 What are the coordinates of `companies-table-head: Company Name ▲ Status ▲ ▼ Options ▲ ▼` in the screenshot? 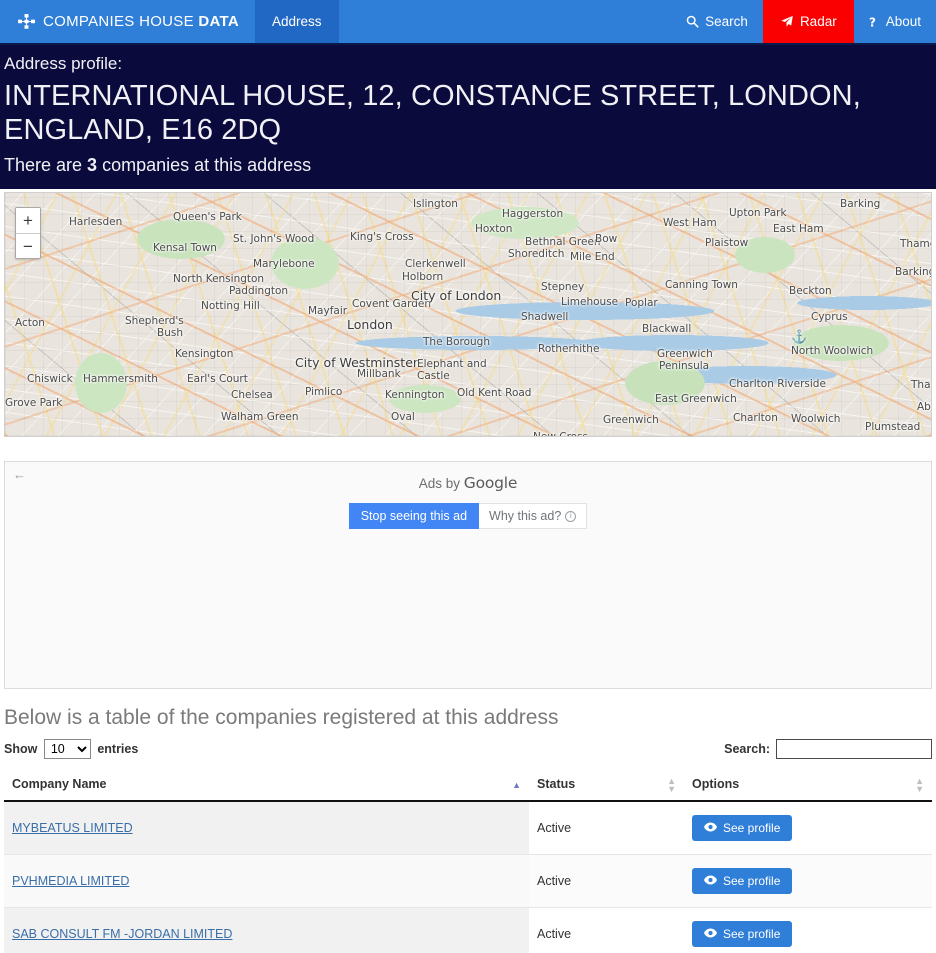 It's located at (468, 785).